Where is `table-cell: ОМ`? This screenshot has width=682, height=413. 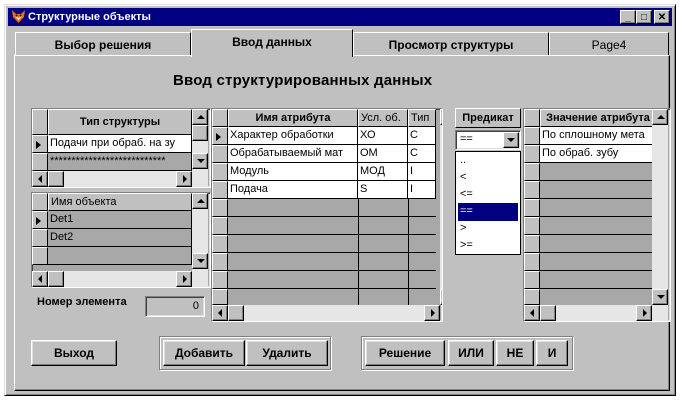
table-cell: ОМ is located at coordinates (383, 154).